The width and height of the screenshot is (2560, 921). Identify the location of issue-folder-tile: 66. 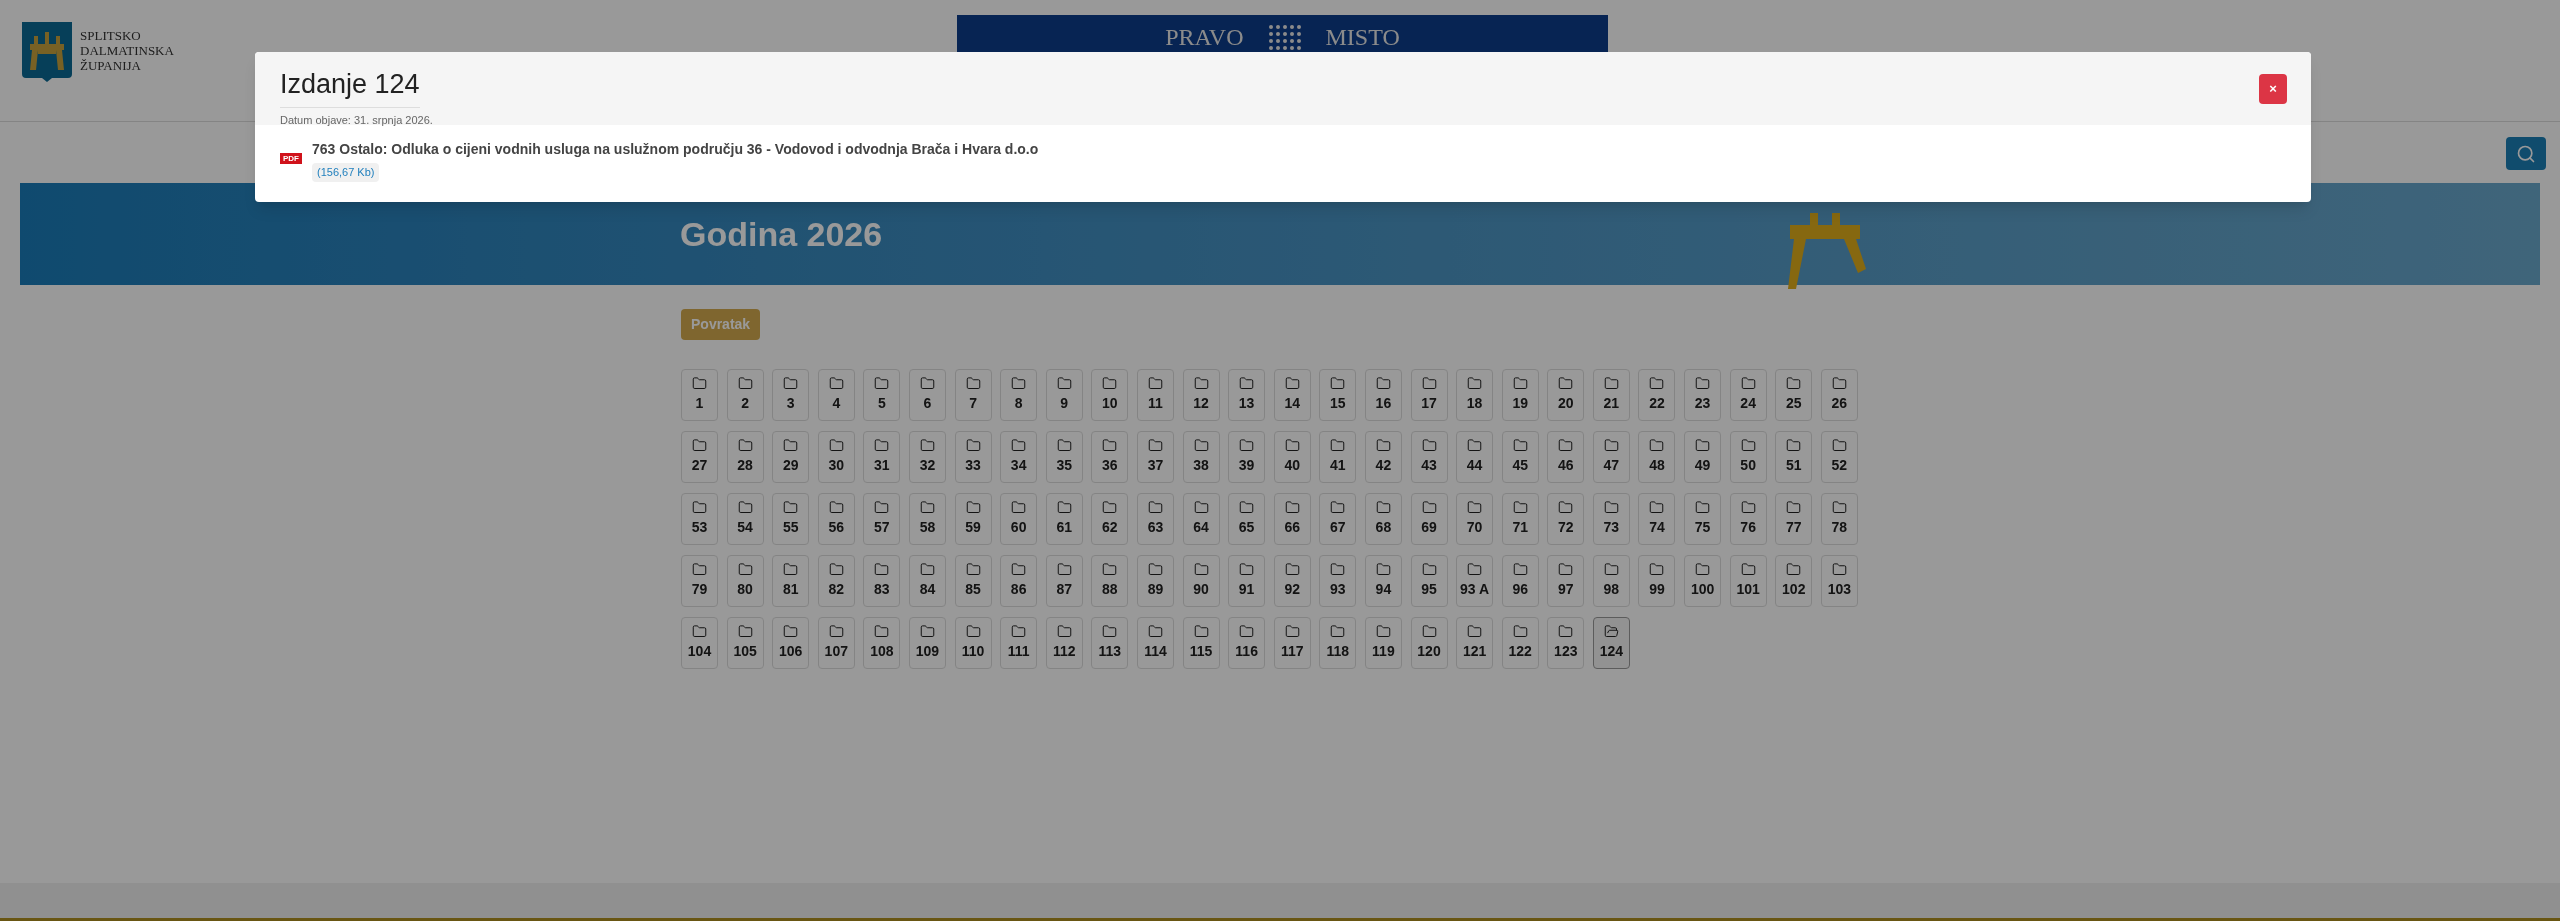
(1292, 519).